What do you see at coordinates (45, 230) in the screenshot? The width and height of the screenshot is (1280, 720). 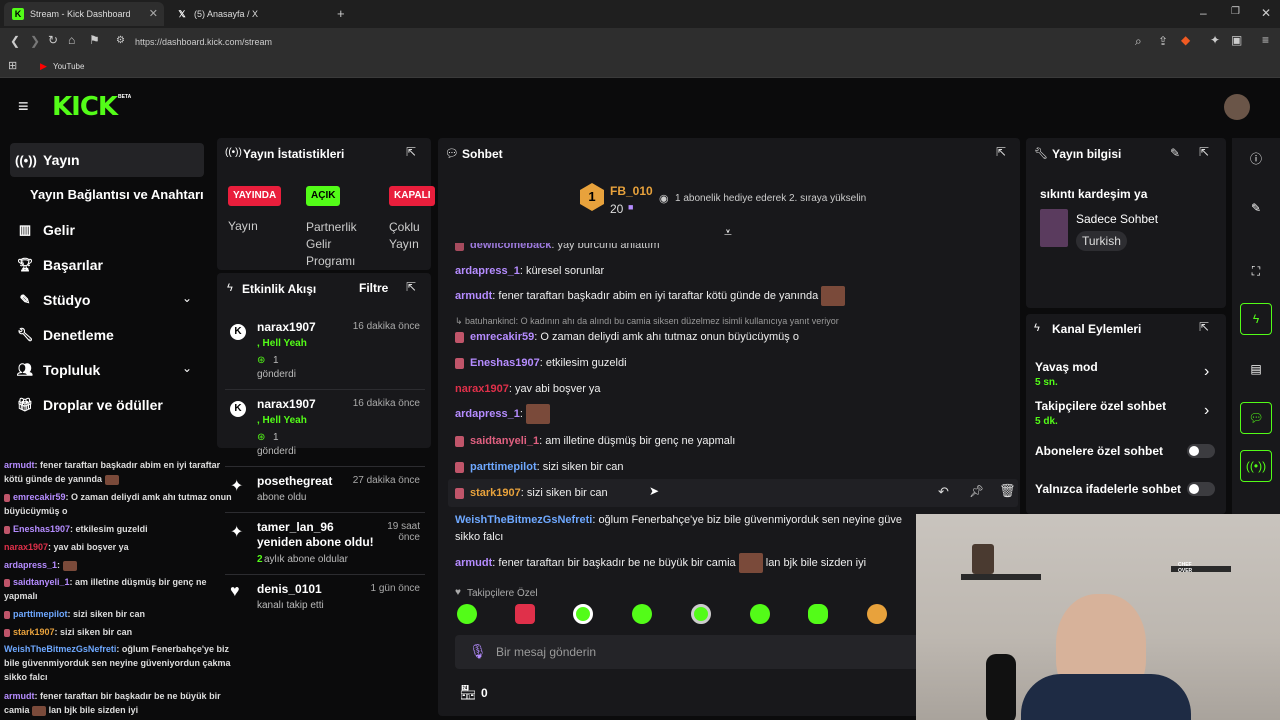 I see `sidebar-item-gelir: ▥ Gelir` at bounding box center [45, 230].